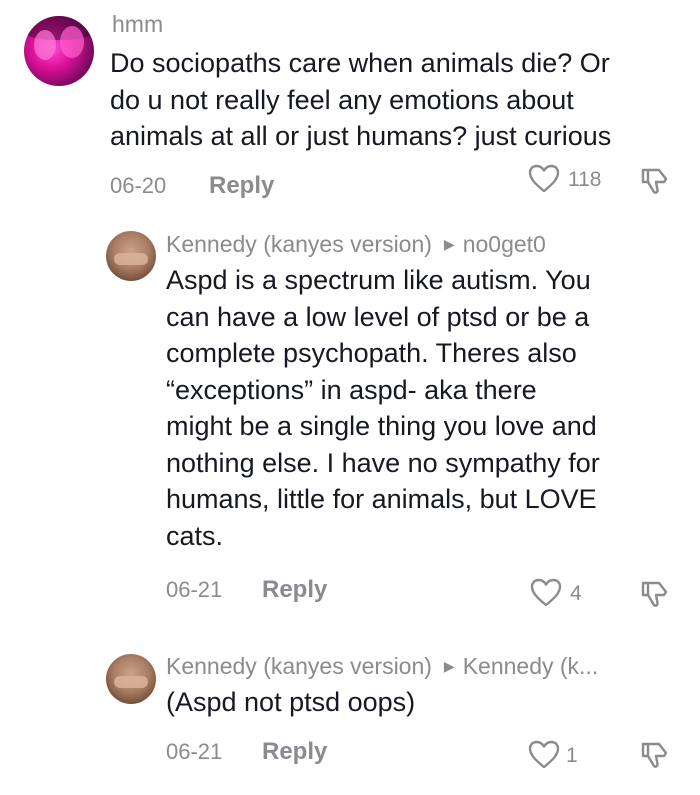 The width and height of the screenshot is (700, 795). Describe the element at coordinates (504, 244) in the screenshot. I see `reply-to-name: no0get0` at that location.